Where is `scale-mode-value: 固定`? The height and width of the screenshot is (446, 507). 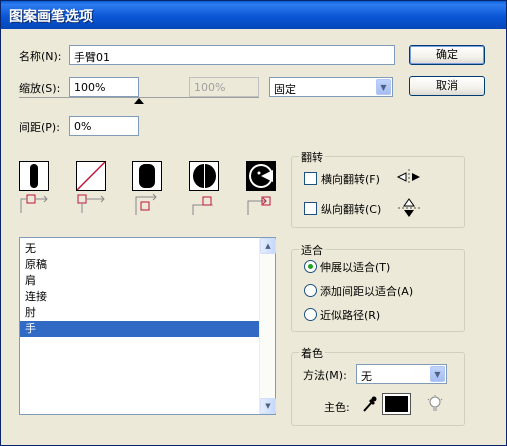
scale-mode-value: 固定 is located at coordinates (285, 89).